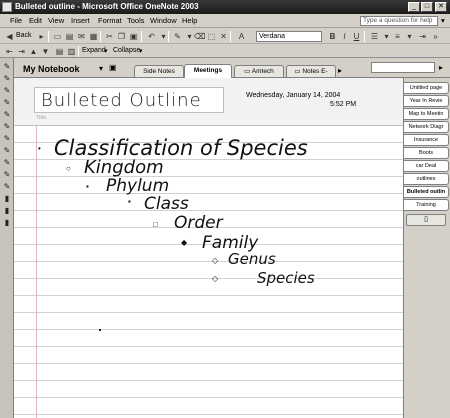 This screenshot has height=418, width=450. What do you see at coordinates (71, 51) in the screenshot?
I see `hide-level-icon: ▥` at bounding box center [71, 51].